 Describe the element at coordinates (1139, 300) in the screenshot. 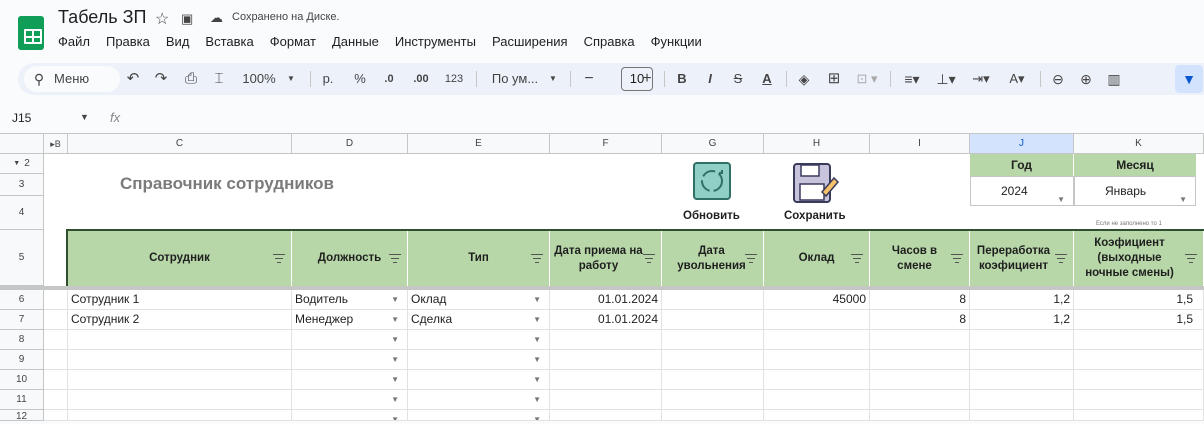

I see `cell-weekend-coef: 1,5` at that location.